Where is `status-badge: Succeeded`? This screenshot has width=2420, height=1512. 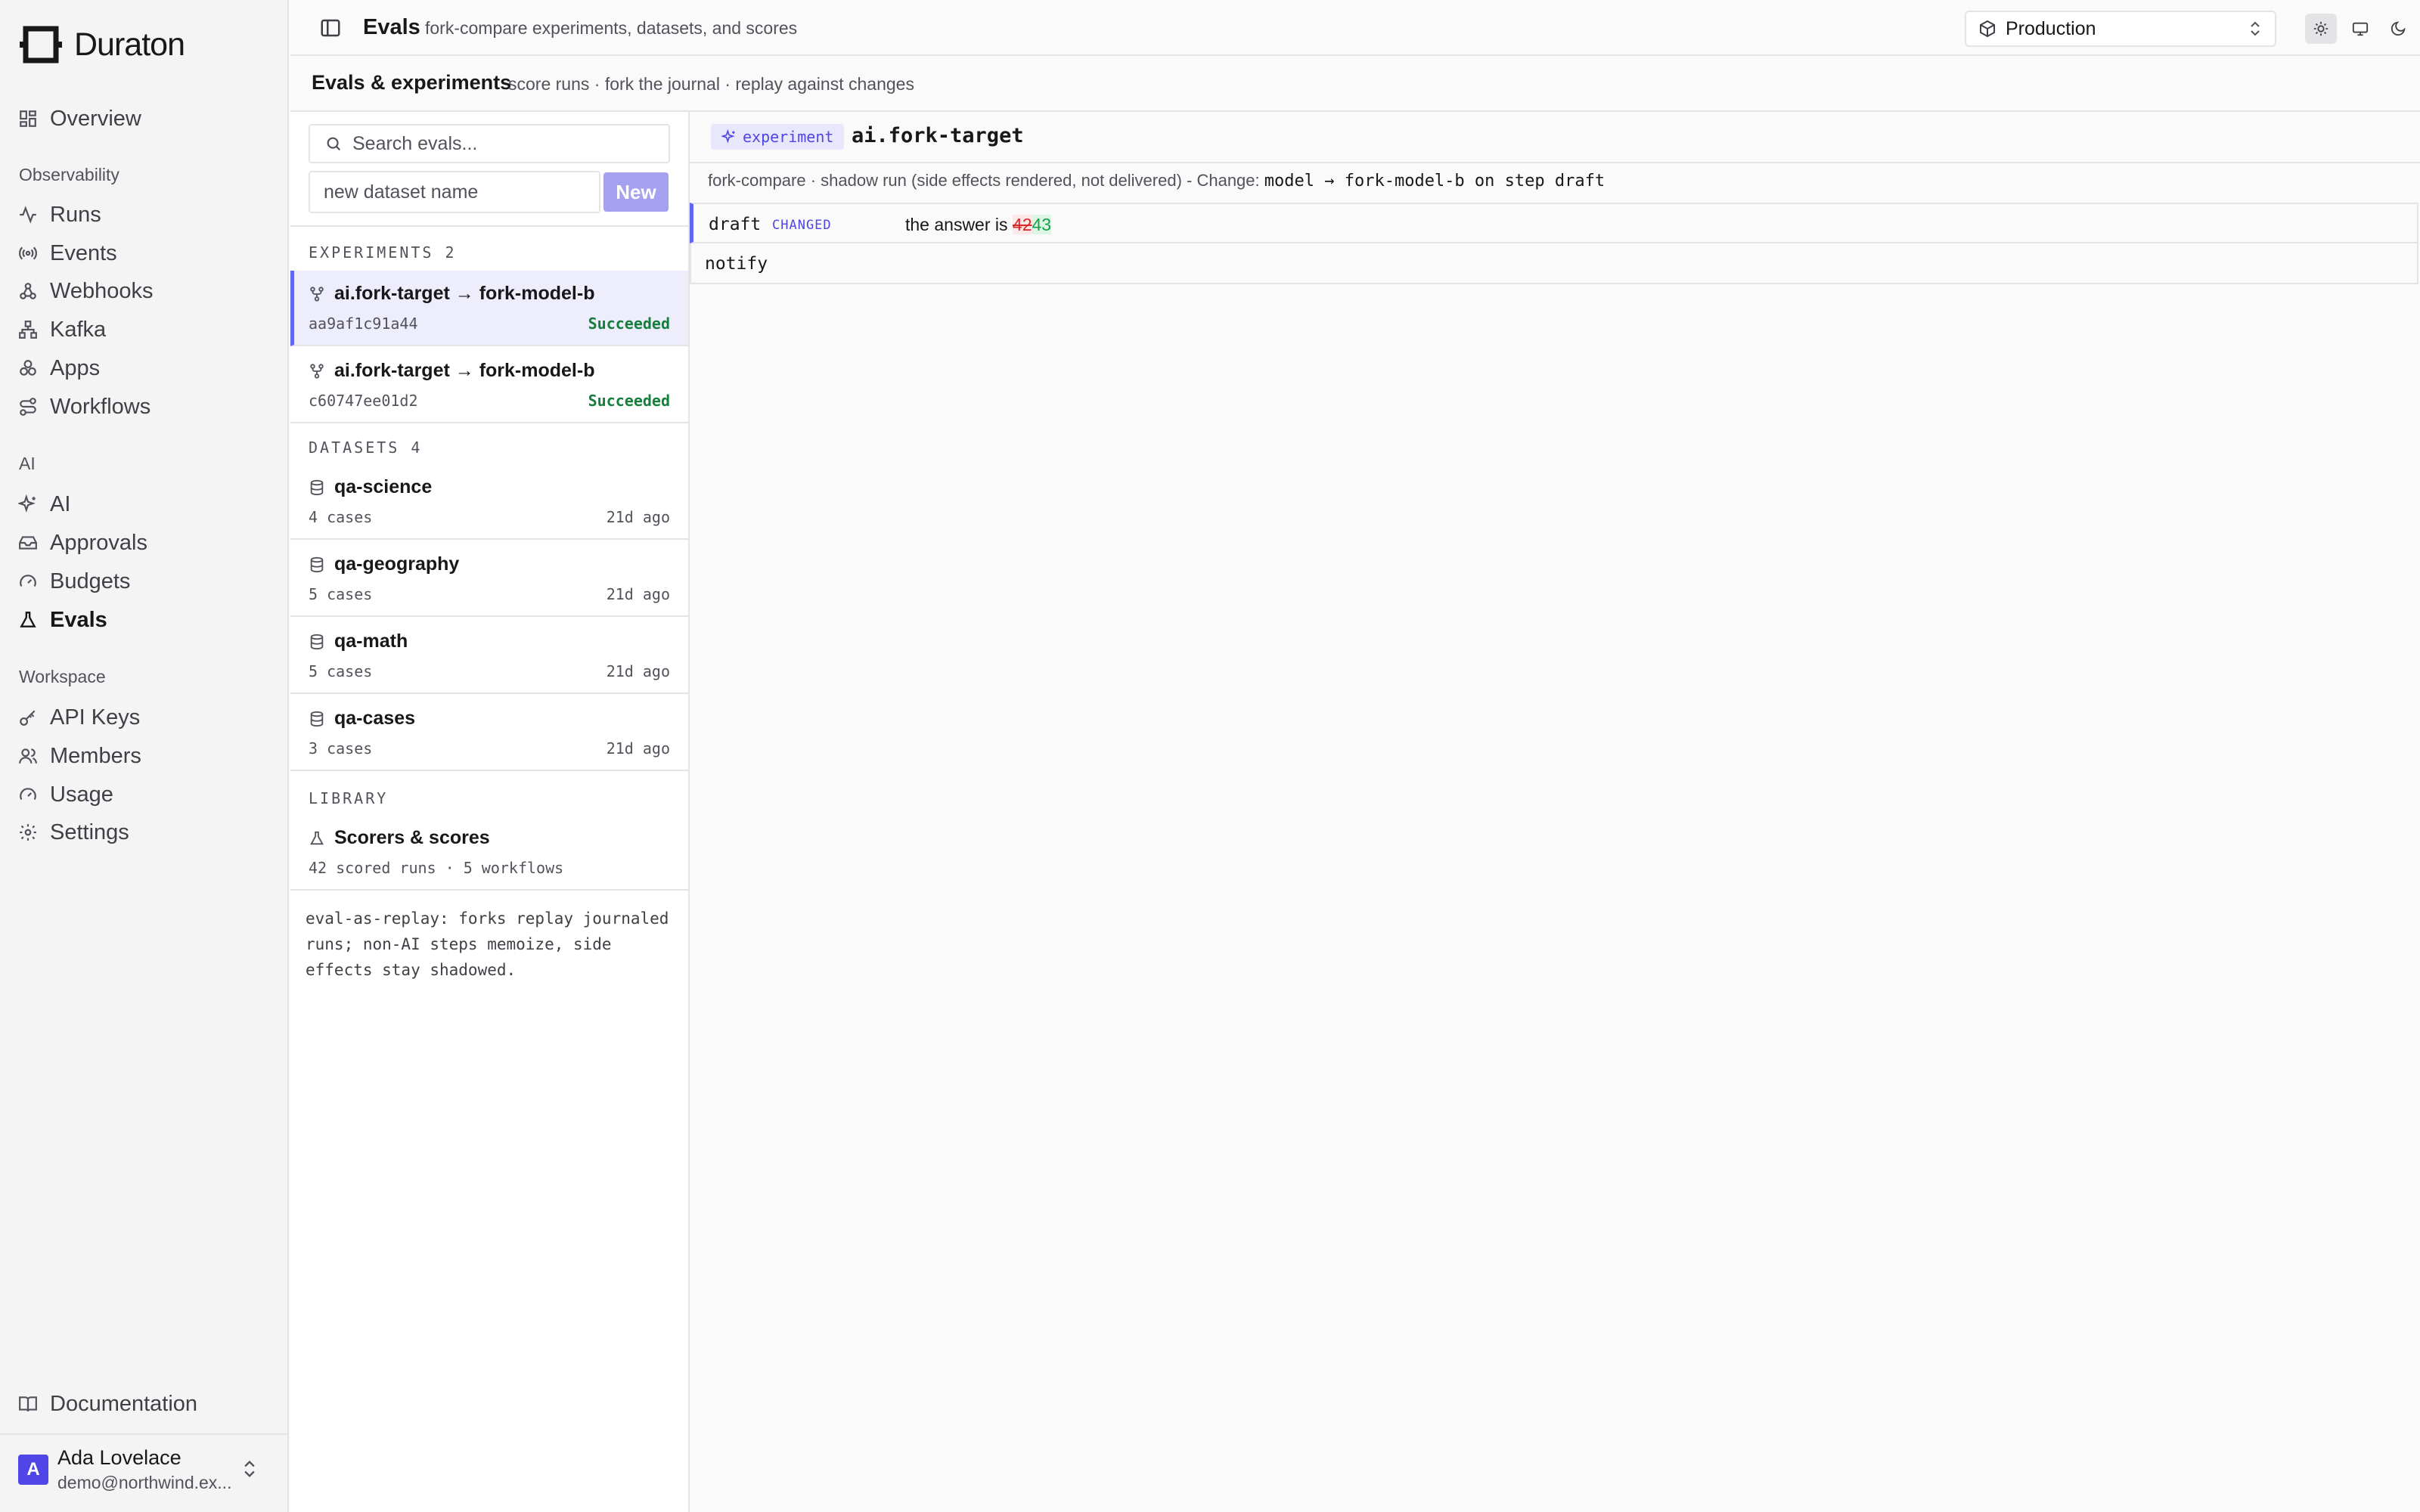
status-badge: Succeeded is located at coordinates (629, 401).